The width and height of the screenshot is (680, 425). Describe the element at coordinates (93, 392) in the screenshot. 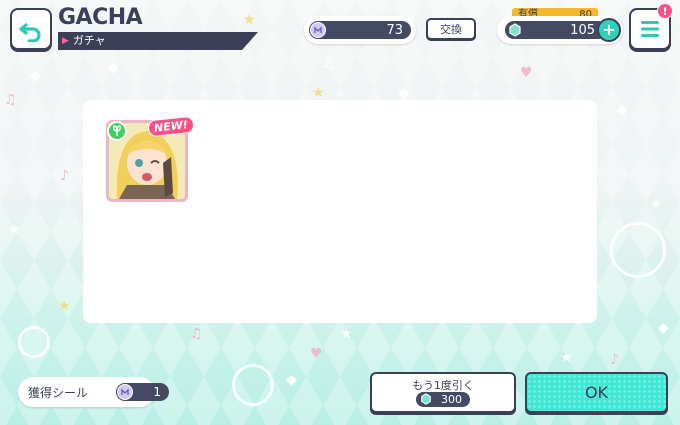

I see `earned-seal-block: 獲得シール 1` at that location.